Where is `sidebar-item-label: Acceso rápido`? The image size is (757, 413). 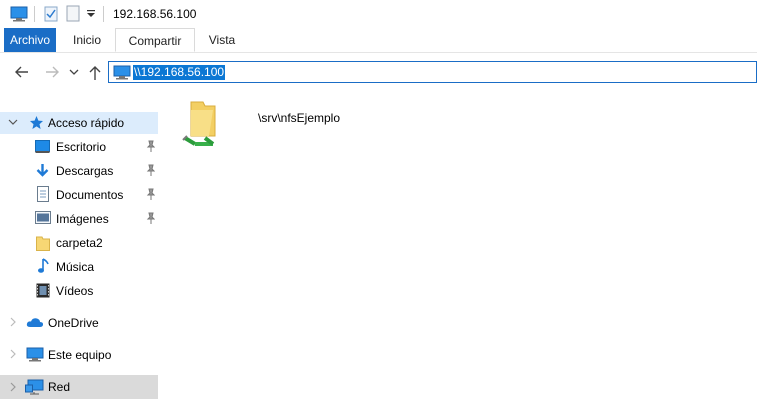
sidebar-item-label: Acceso rápido is located at coordinates (86, 123).